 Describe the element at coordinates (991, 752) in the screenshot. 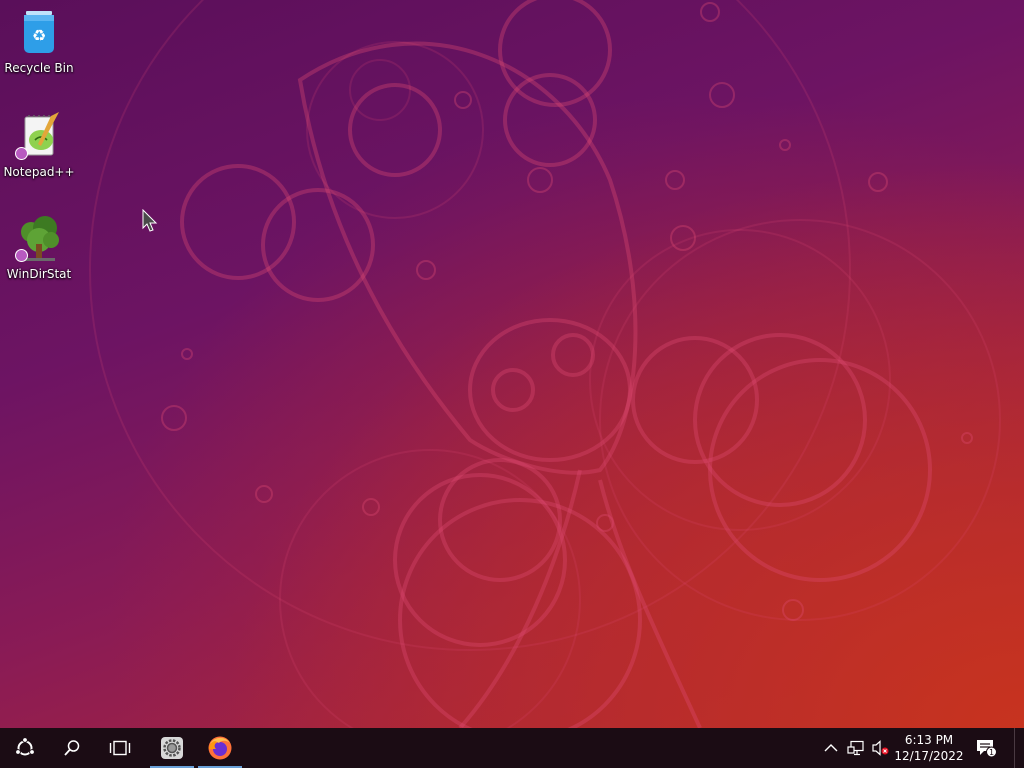

I see `notification-count-badge: 1` at that location.